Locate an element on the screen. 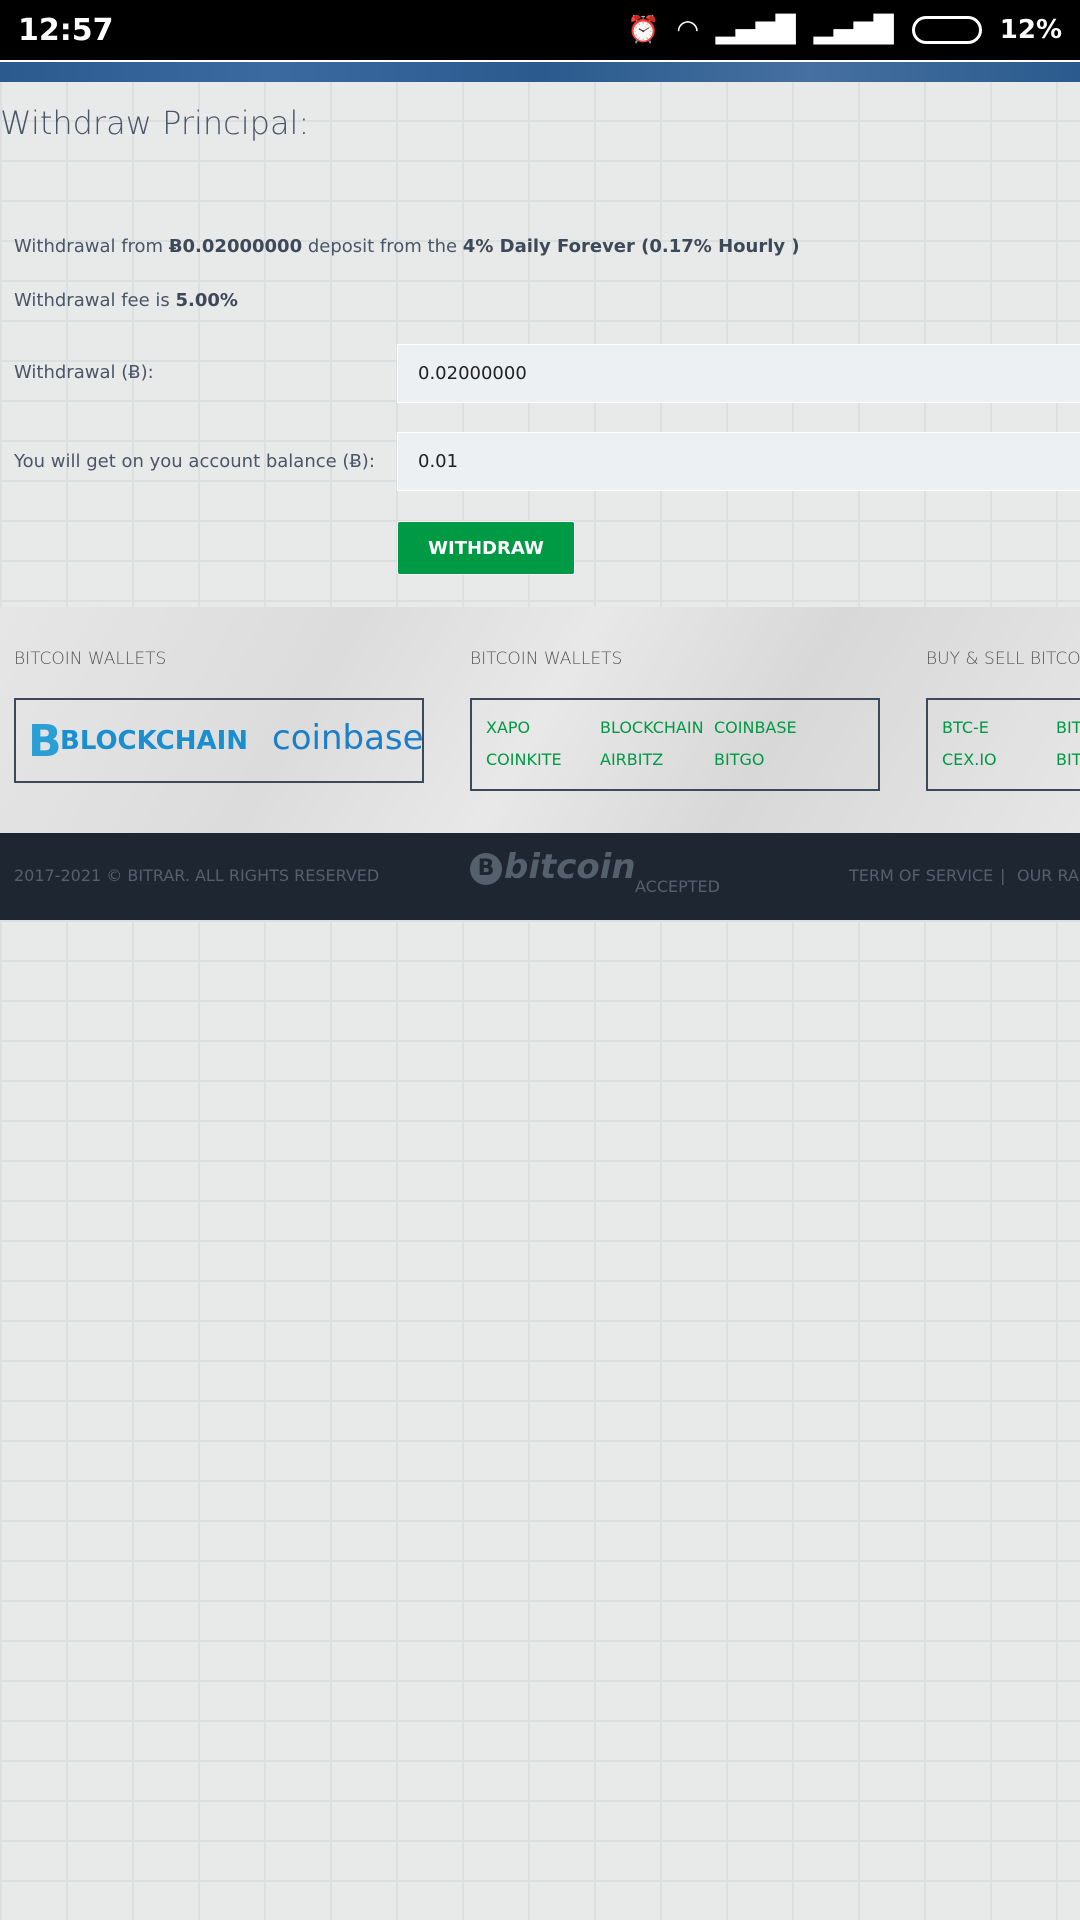 This screenshot has height=1920, width=1080. wallet-logos-box: B BLOCKCHAIN coinbase is located at coordinates (219, 740).